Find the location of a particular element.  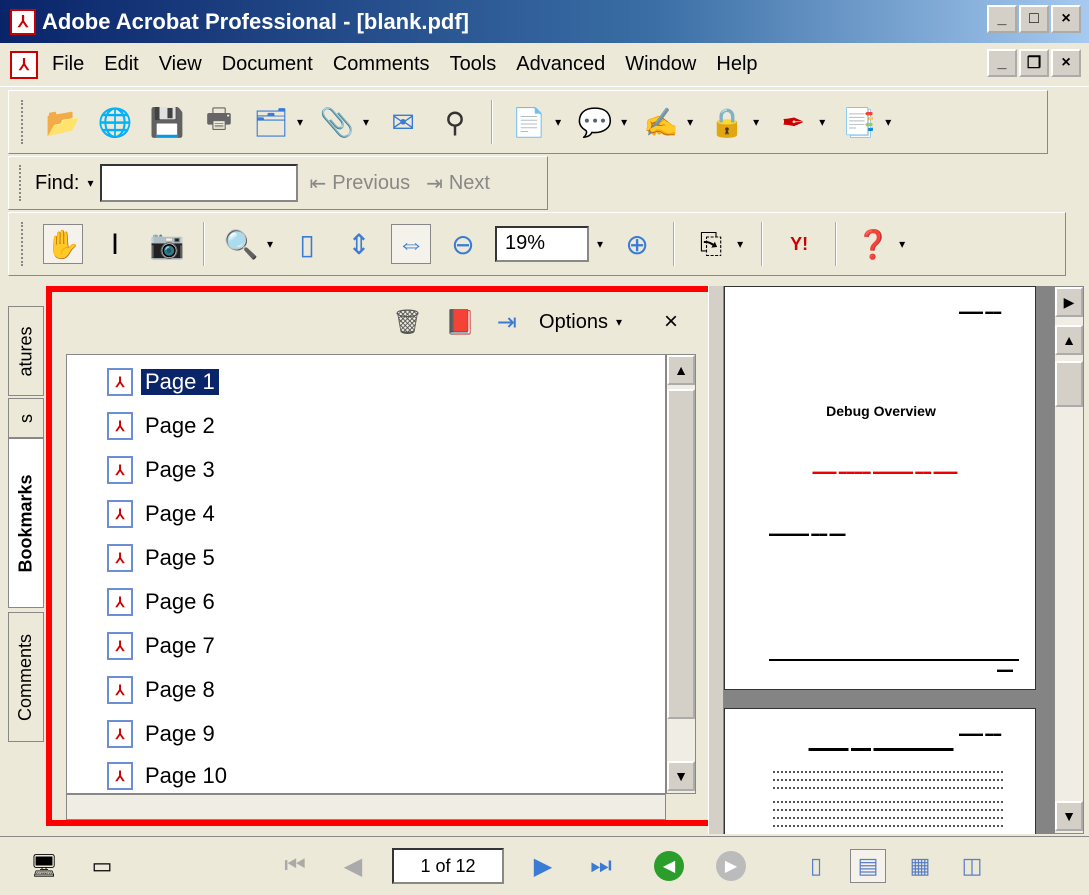

options-button: Options ▾ is located at coordinates (580, 322).